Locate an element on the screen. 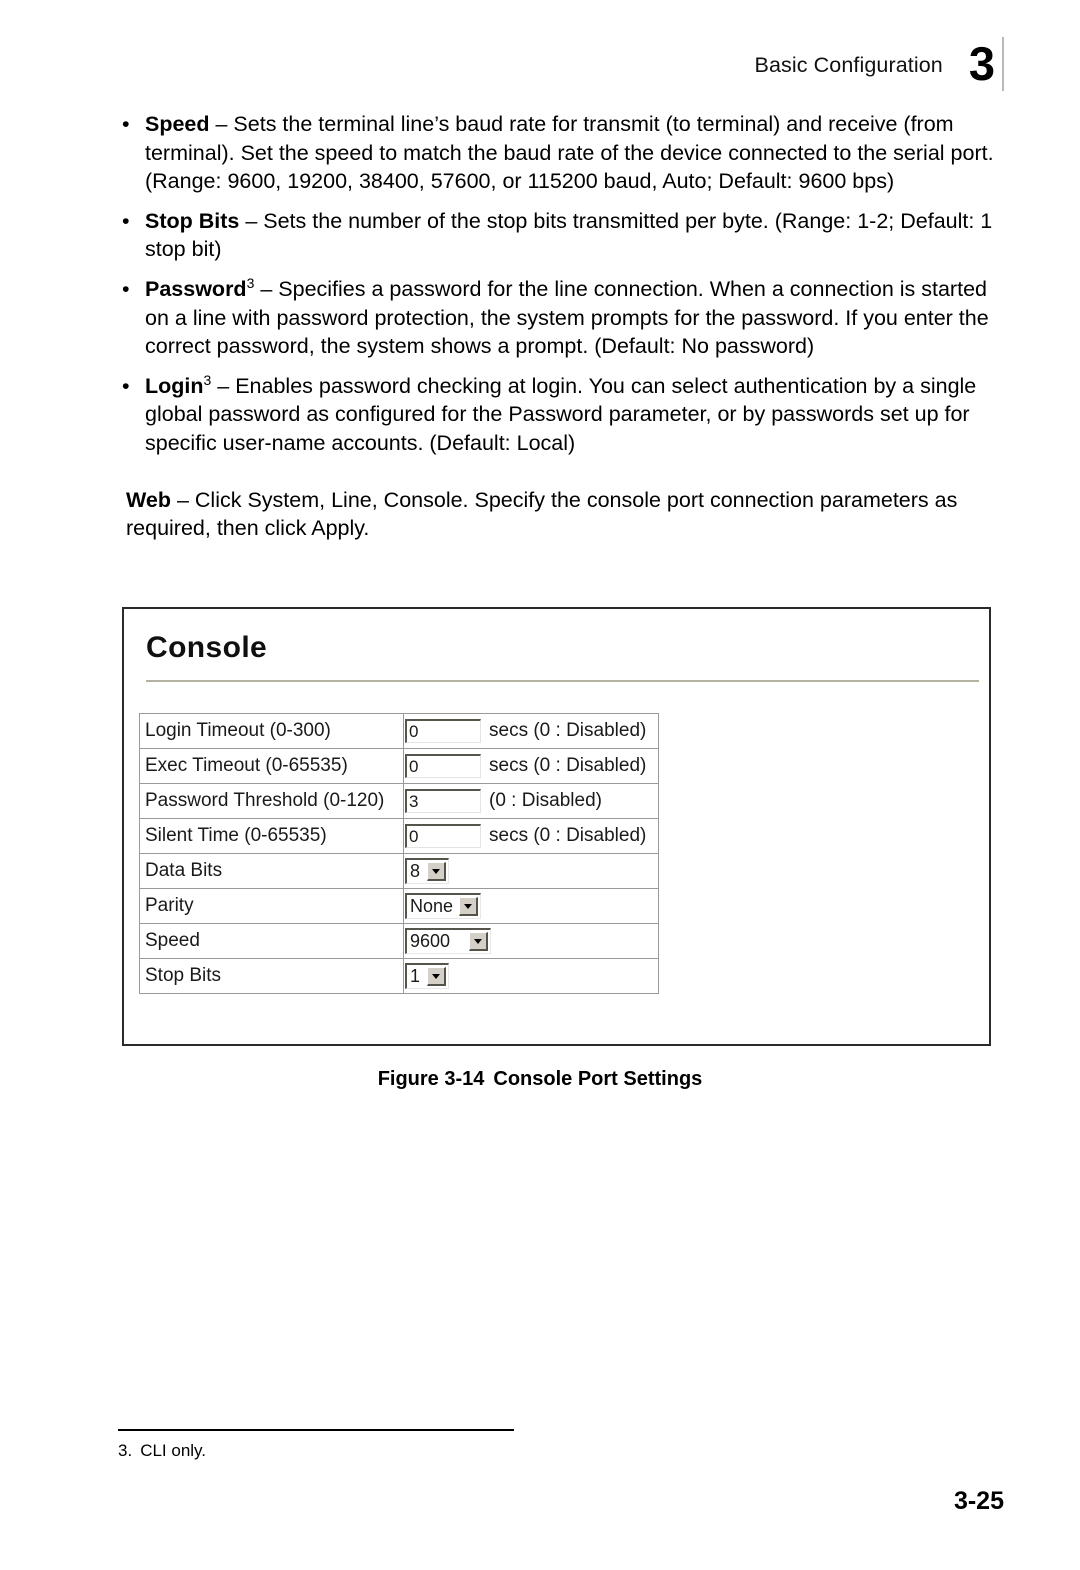 The width and height of the screenshot is (1080, 1570). control-wrap: None is located at coordinates (531, 906).